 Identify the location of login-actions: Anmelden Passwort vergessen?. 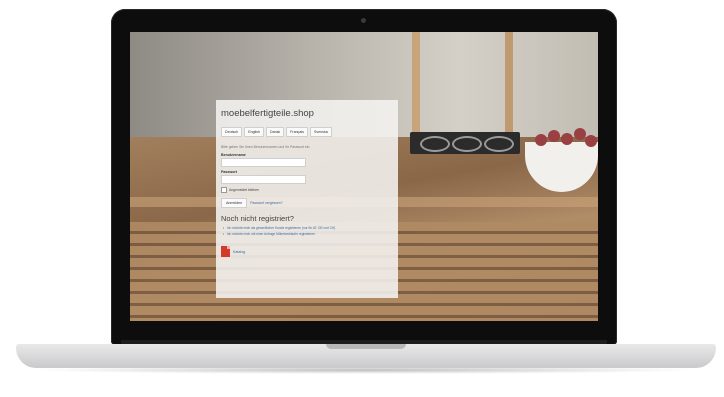
(307, 203).